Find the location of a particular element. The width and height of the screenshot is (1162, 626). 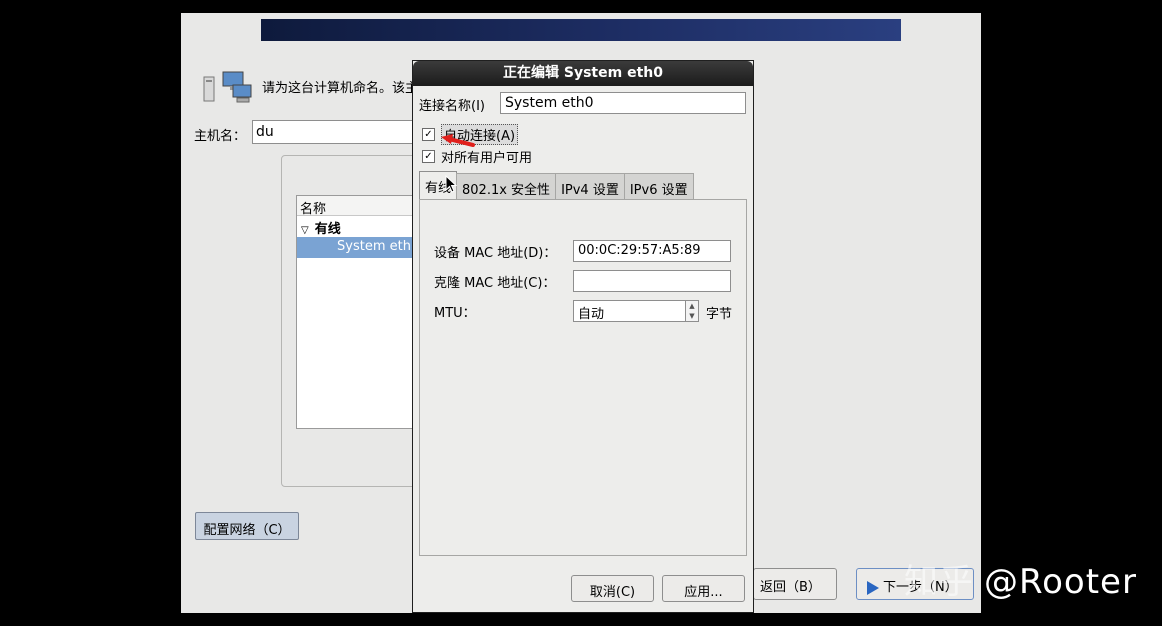

connection-name-input: System eth0 is located at coordinates (623, 103).